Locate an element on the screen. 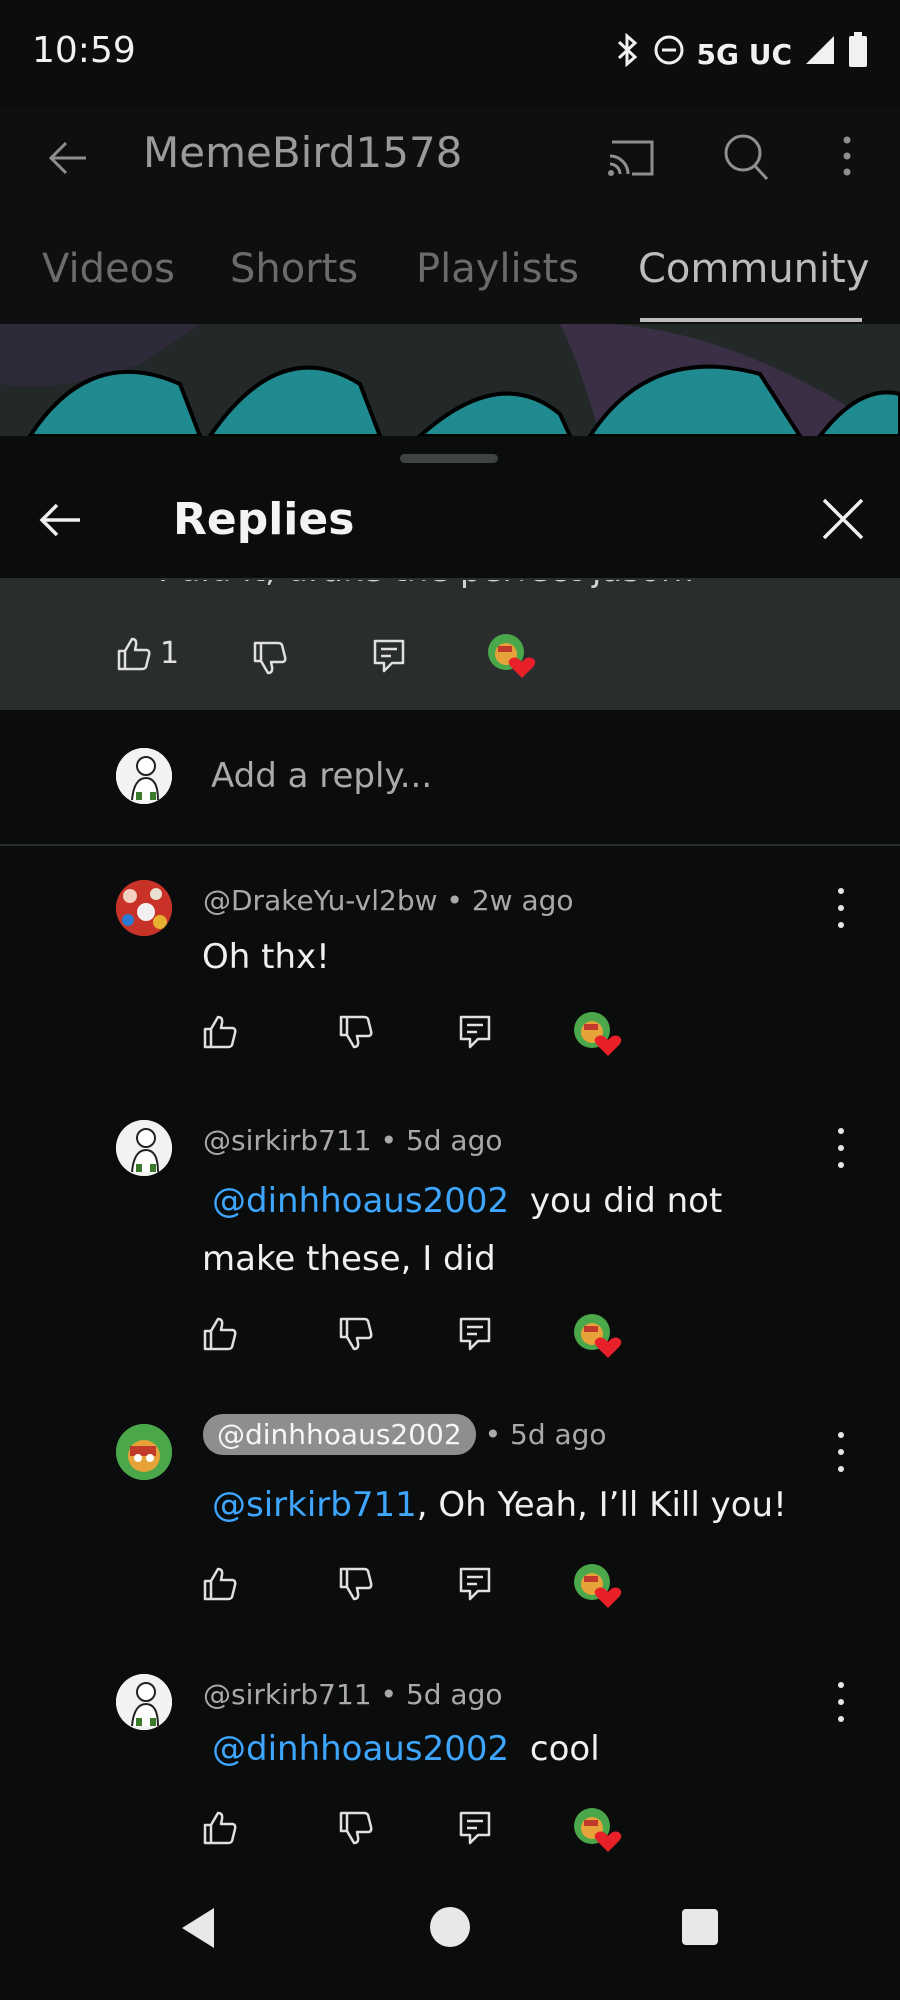  network-label: 5G UC is located at coordinates (744, 54).